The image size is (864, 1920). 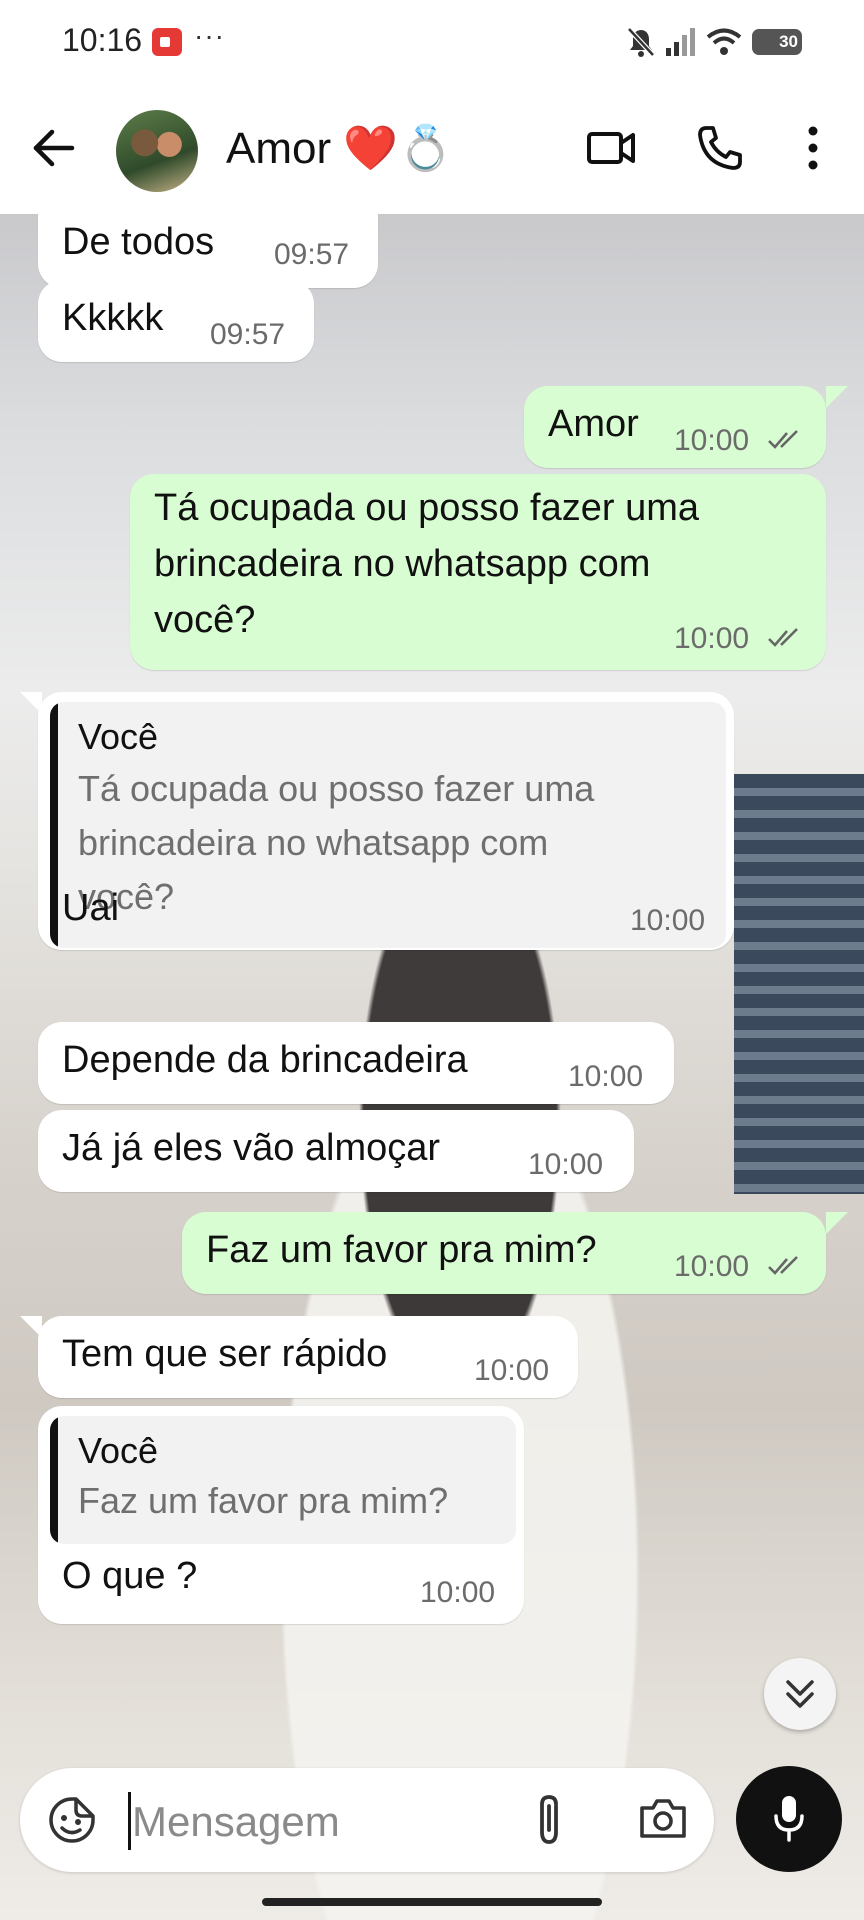 What do you see at coordinates (663, 1818) in the screenshot?
I see `camera-icon` at bounding box center [663, 1818].